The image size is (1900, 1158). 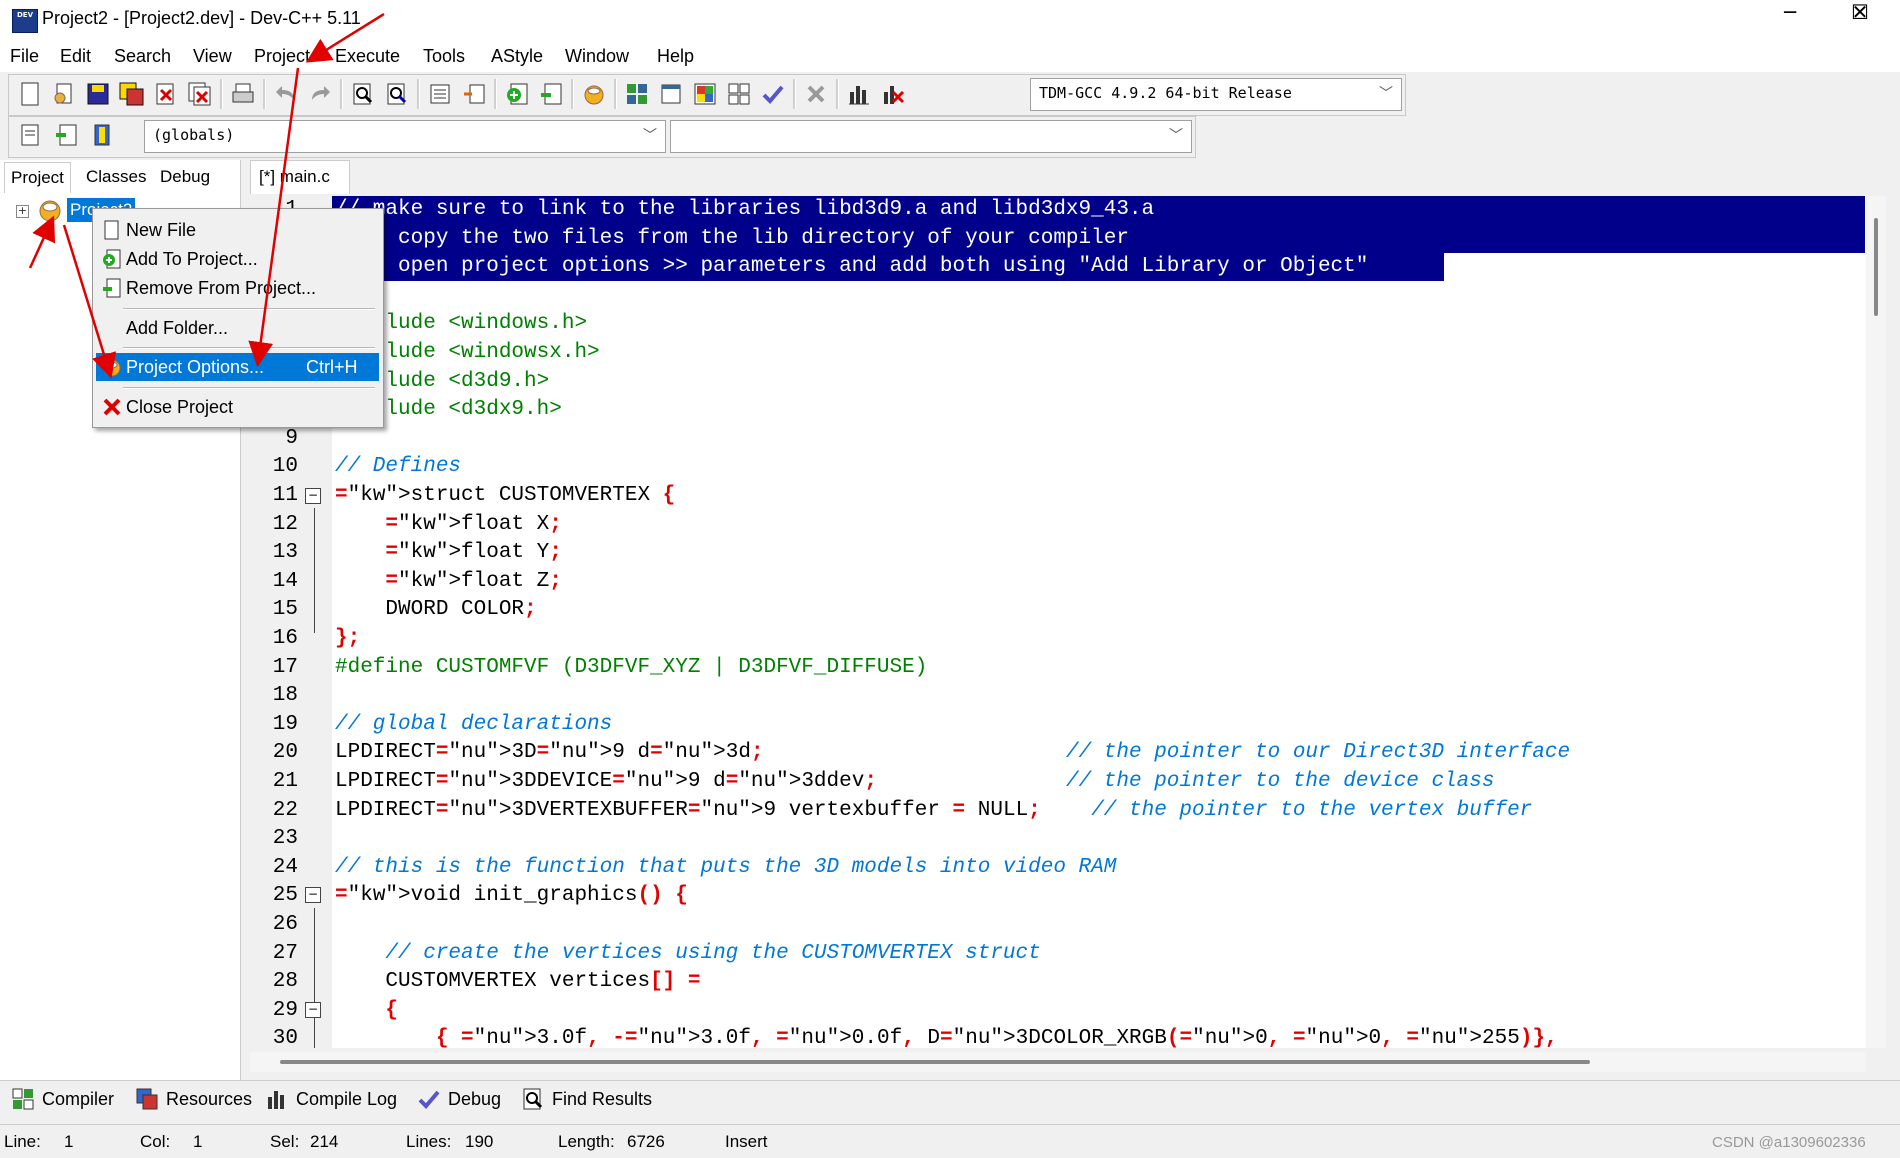 I want to click on status-col-label: Col:, so click(x=155, y=1141).